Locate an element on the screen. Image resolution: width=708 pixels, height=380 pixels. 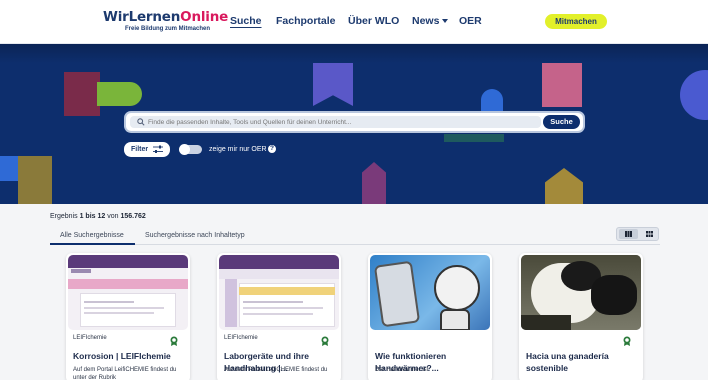
nav-suche: Suche is located at coordinates (246, 21).